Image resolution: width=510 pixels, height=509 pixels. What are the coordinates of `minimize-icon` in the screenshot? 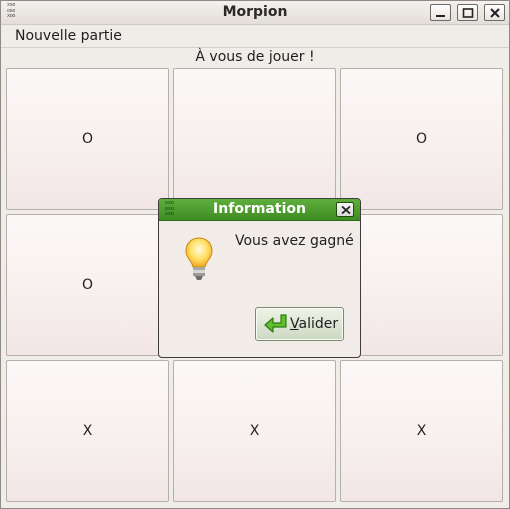 It's located at (440, 16).